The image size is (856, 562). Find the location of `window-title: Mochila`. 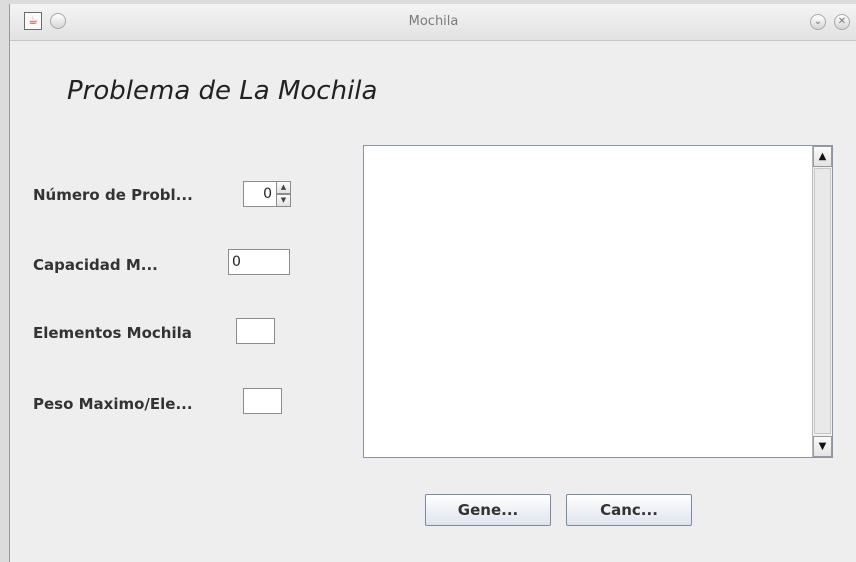

window-title: Mochila is located at coordinates (433, 21).